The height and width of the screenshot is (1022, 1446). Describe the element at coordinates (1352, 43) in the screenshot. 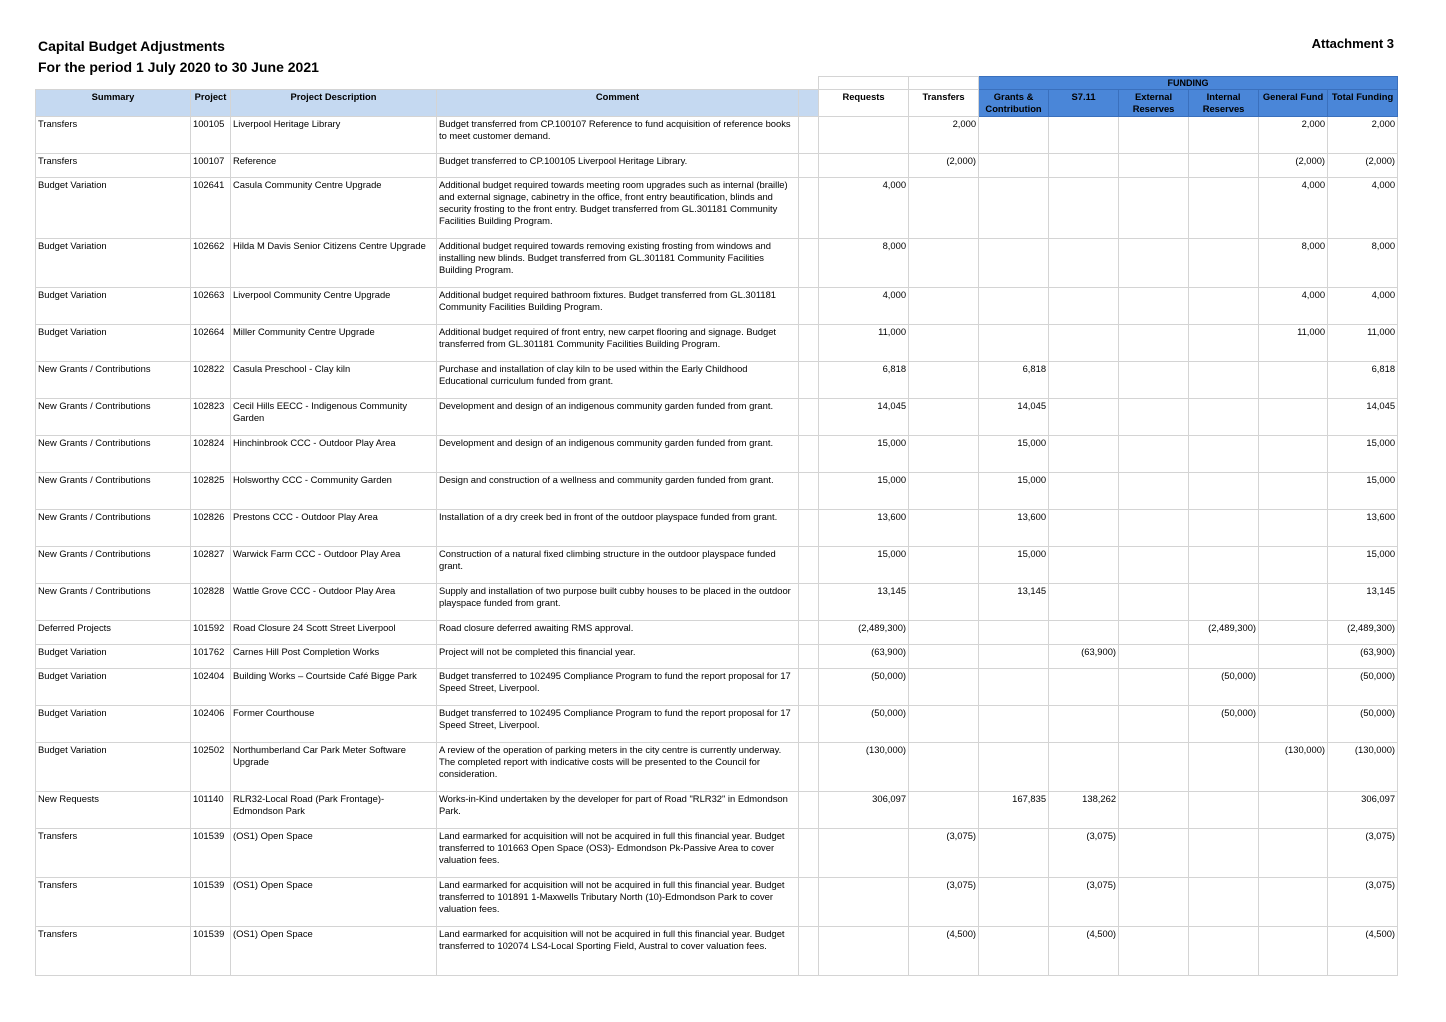

I see `attachment-label: Attachment 3` at that location.